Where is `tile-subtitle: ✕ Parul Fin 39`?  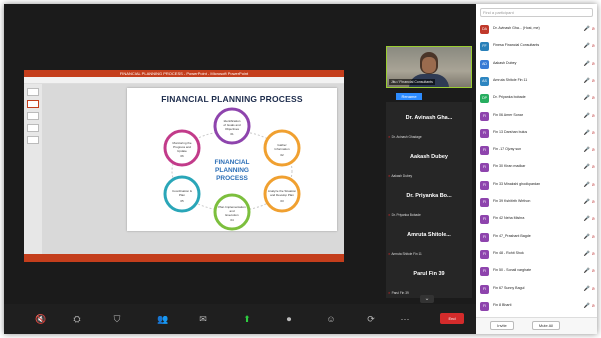
tile-subtitle: ✕ Parul Fin 39 is located at coordinates (398, 293).